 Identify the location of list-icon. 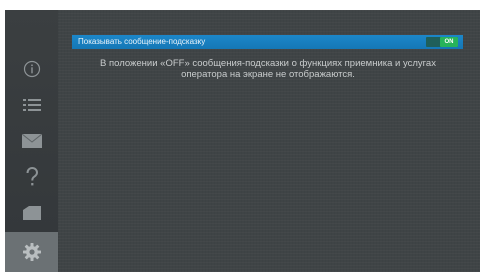
(31, 105).